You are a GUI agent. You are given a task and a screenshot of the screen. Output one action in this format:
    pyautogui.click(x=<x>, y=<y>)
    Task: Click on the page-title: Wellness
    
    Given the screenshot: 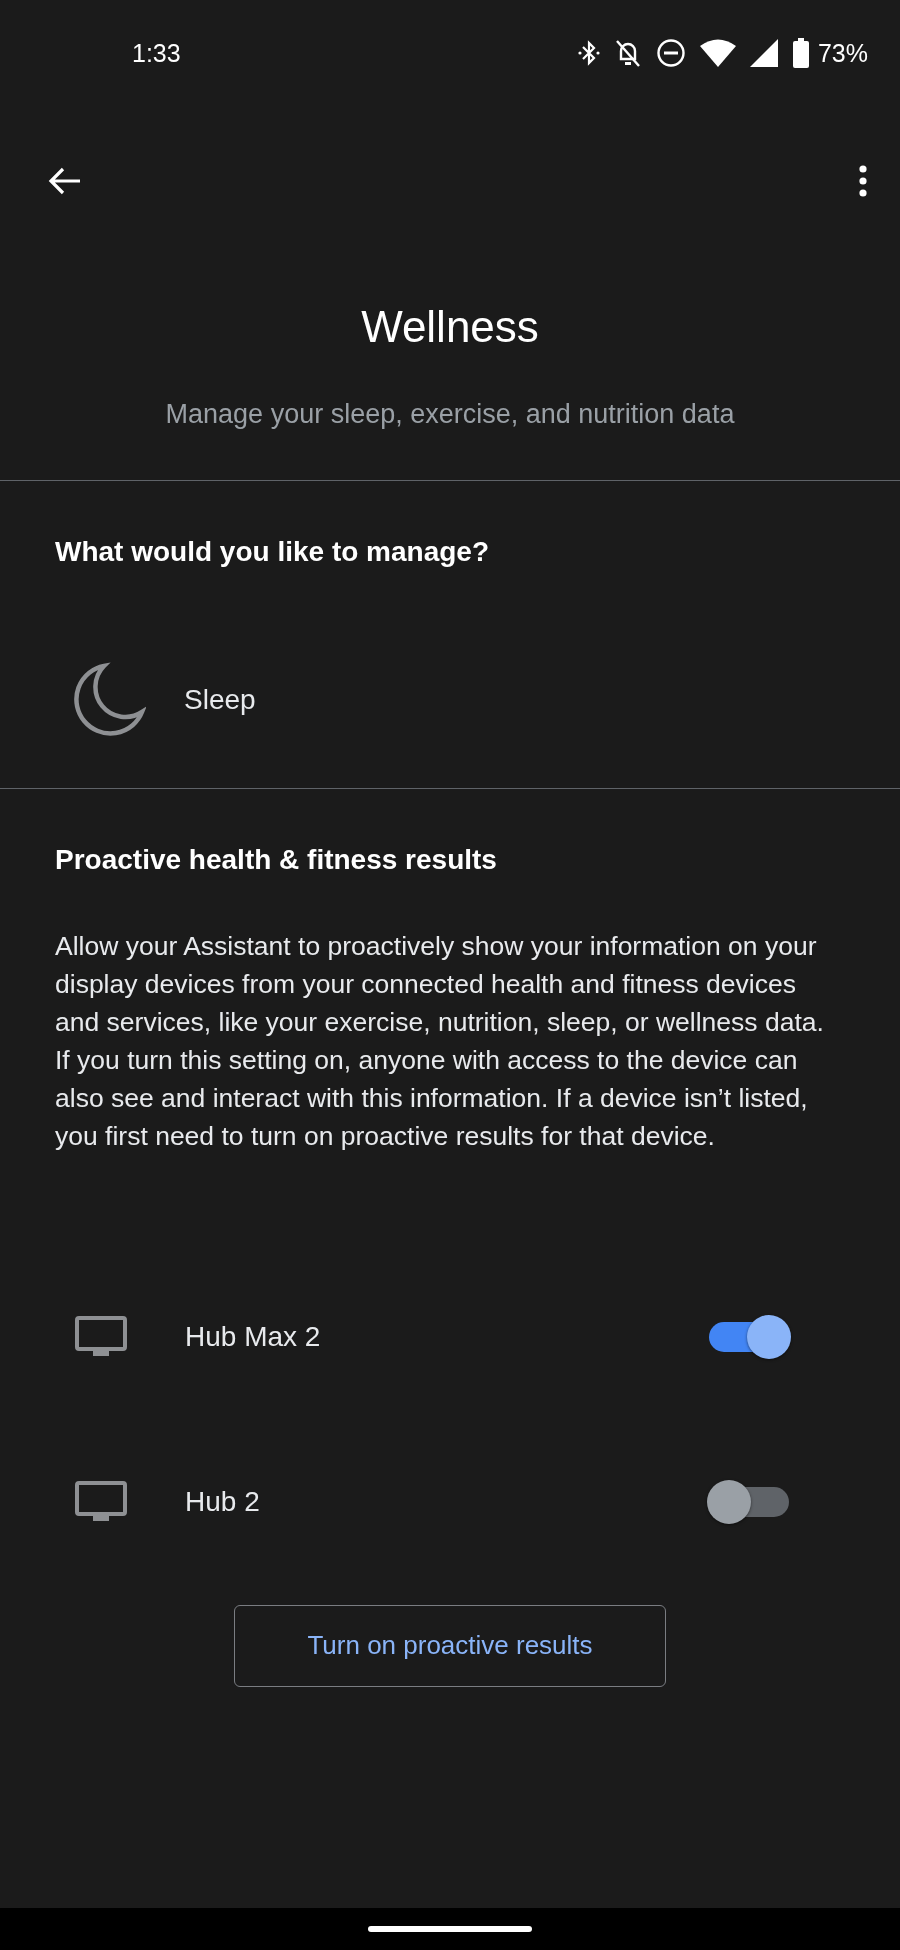 What is the action you would take?
    pyautogui.click(x=450, y=327)
    